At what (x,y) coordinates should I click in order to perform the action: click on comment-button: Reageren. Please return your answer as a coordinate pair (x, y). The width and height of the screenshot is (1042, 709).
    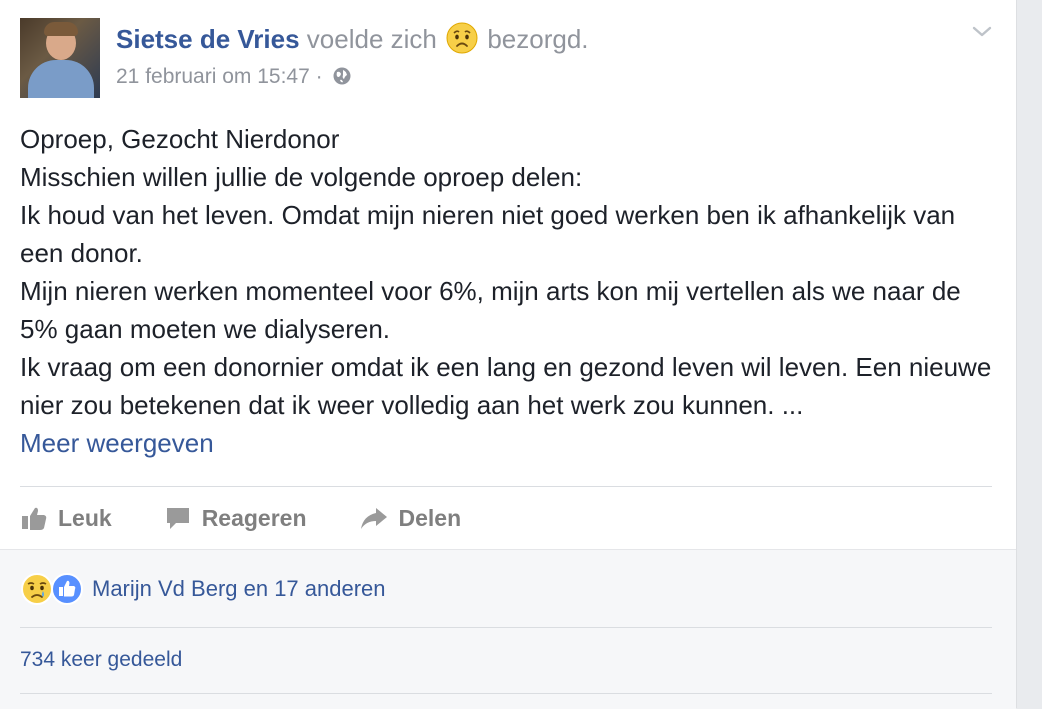
    Looking at the image, I should click on (235, 518).